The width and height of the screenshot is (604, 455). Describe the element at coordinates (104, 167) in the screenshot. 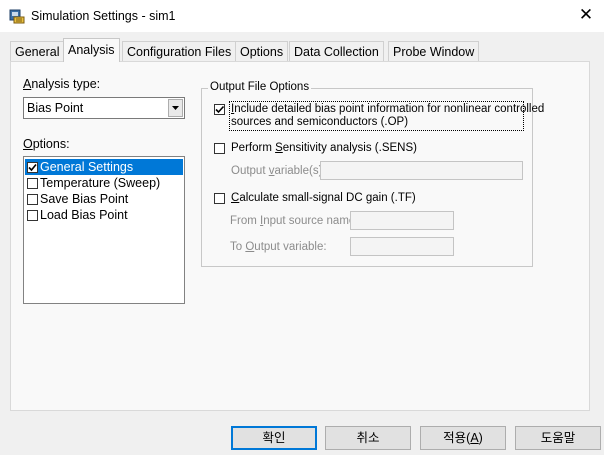

I see `list-item-general-settings: General Settings` at that location.